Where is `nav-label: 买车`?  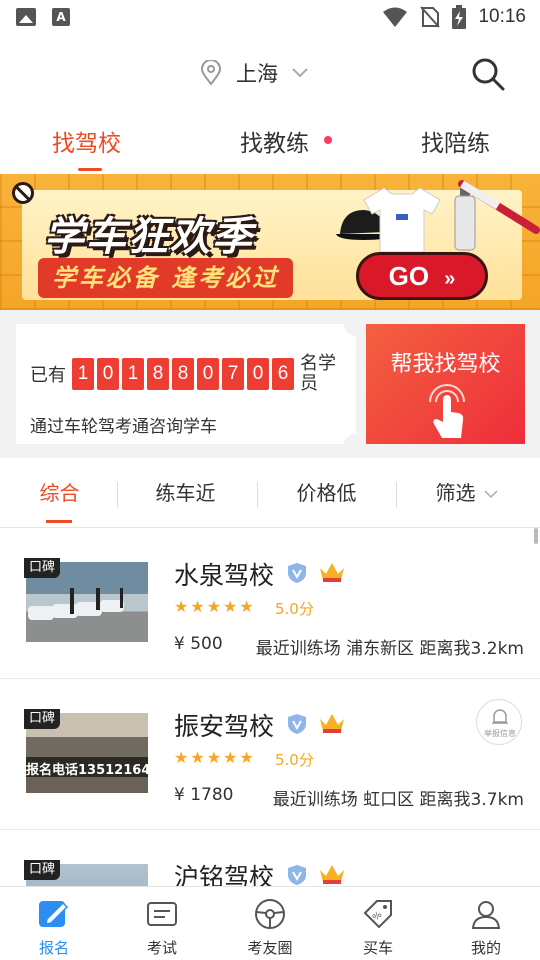
nav-label: 买车 is located at coordinates (377, 948).